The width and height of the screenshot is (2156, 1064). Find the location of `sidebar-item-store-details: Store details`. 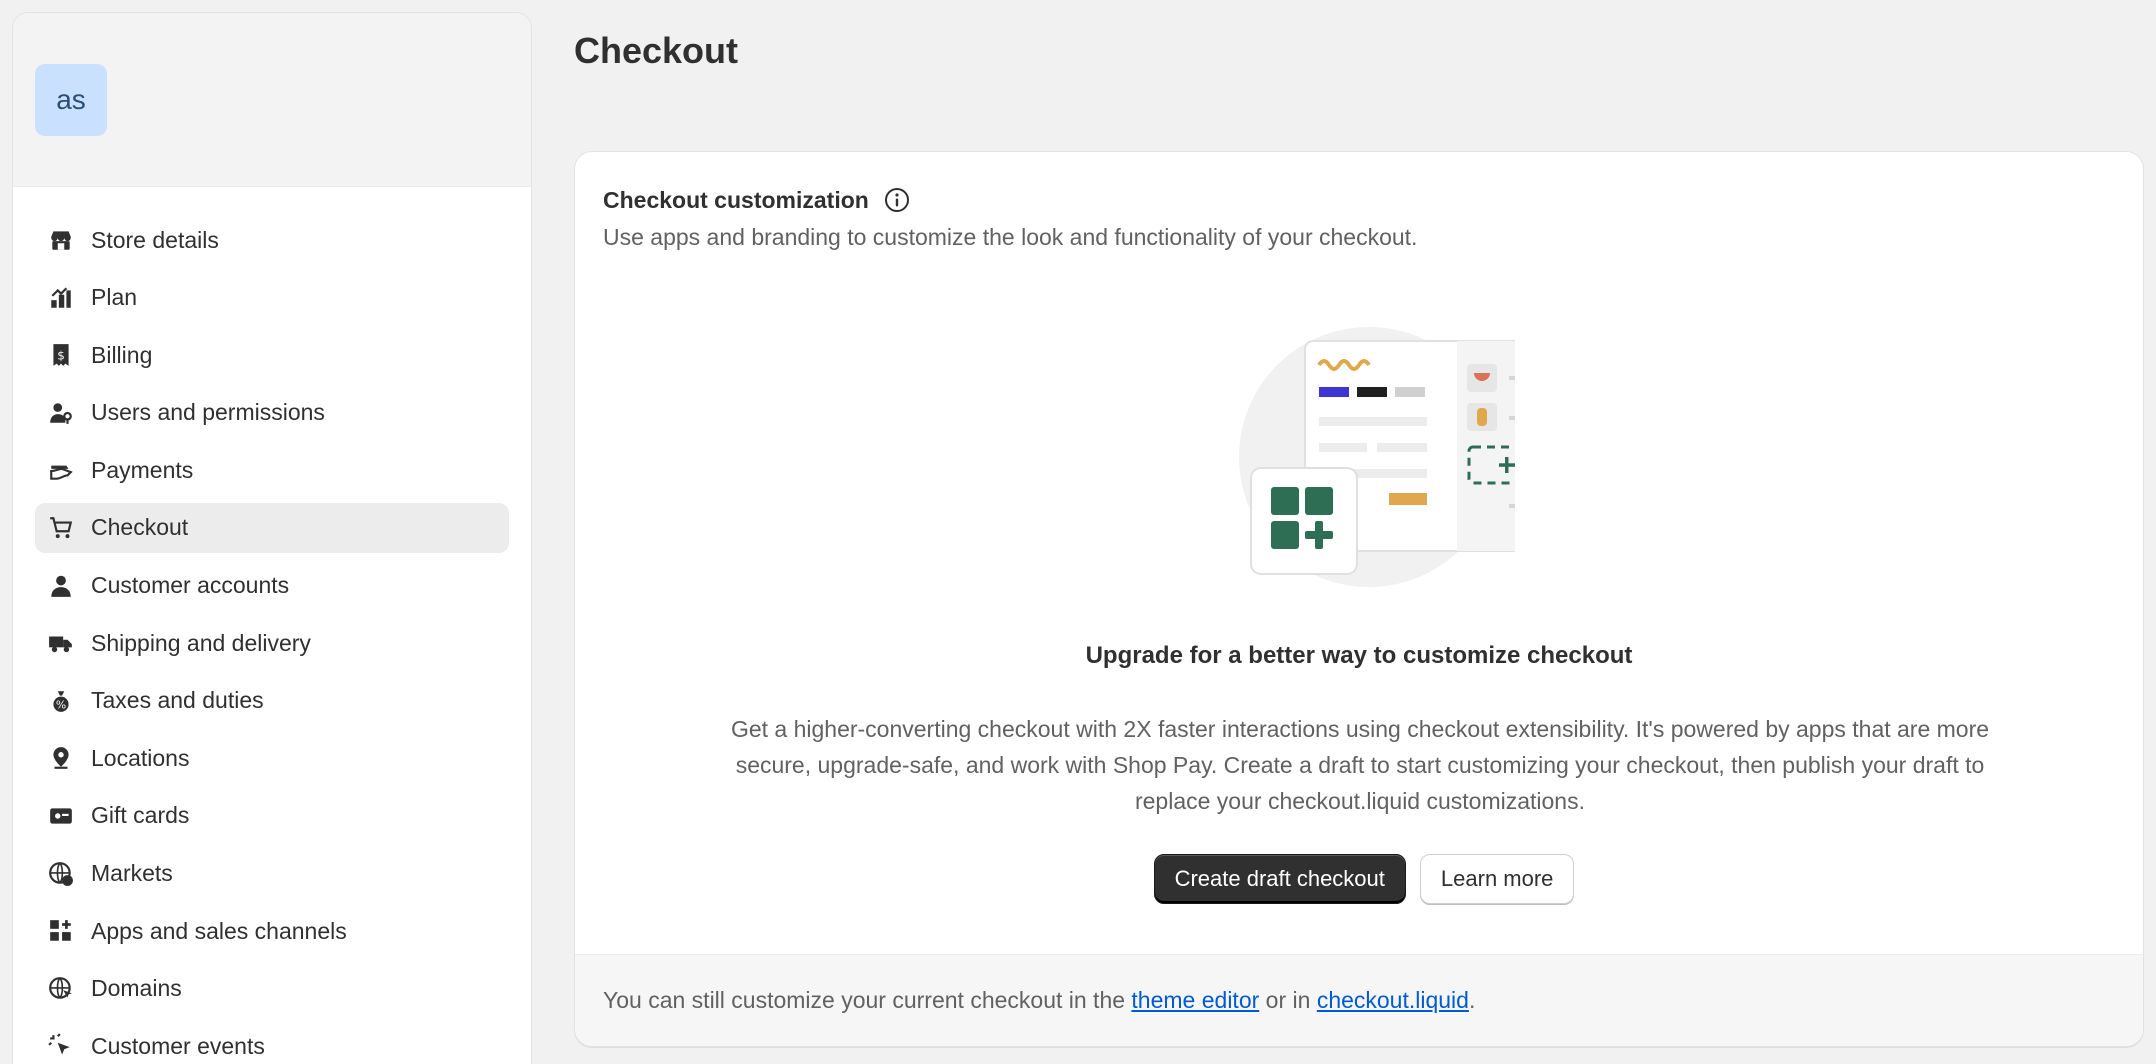

sidebar-item-store-details: Store details is located at coordinates (272, 240).